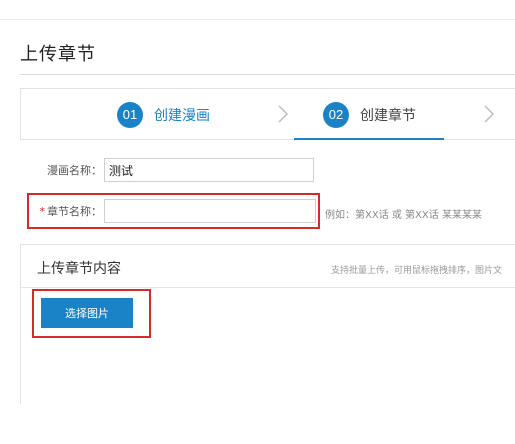 The image size is (515, 444). What do you see at coordinates (267, 114) in the screenshot?
I see `stepper: 01 创建漫画 02 创建章节` at bounding box center [267, 114].